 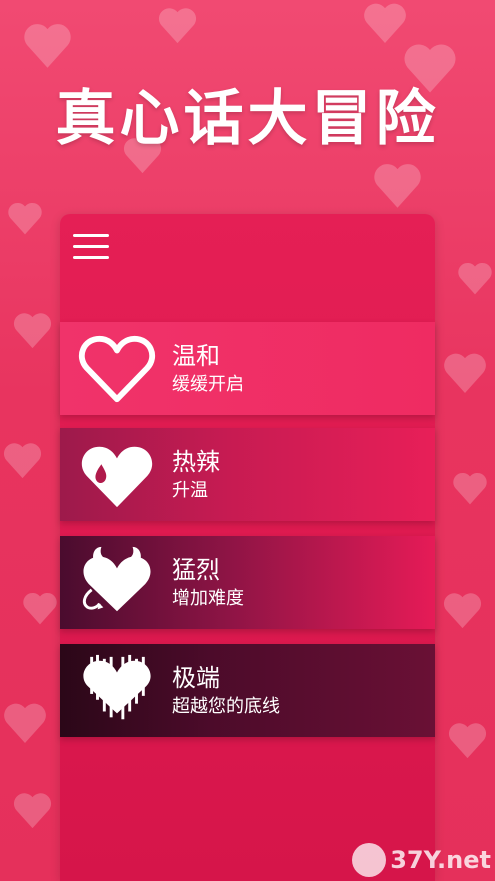 What do you see at coordinates (247, 119) in the screenshot?
I see `app-title: 真心话大冒险` at bounding box center [247, 119].